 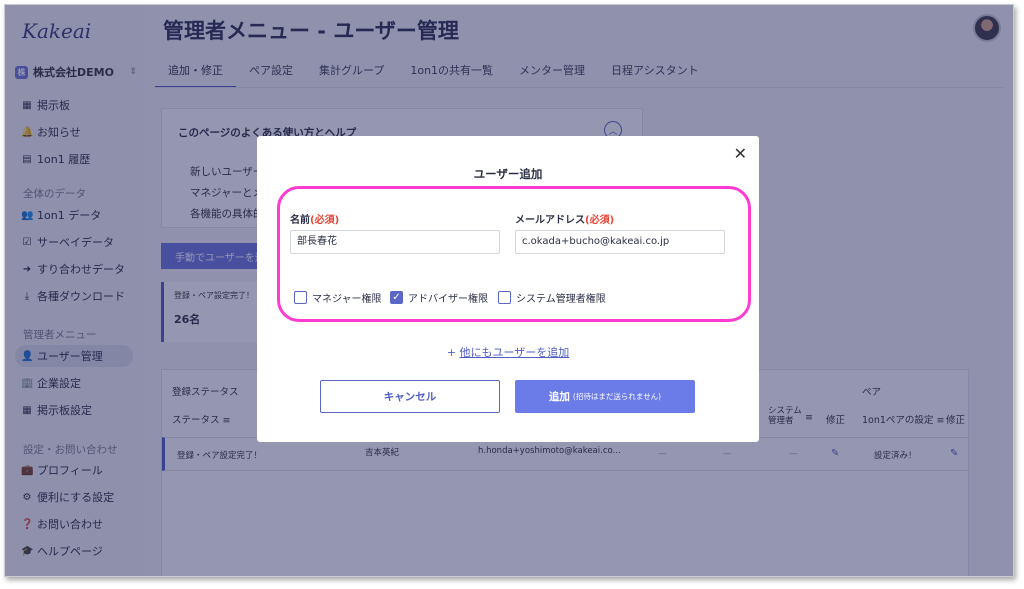 What do you see at coordinates (347, 299) in the screenshot?
I see `checkbox-label: マネジャー権限` at bounding box center [347, 299].